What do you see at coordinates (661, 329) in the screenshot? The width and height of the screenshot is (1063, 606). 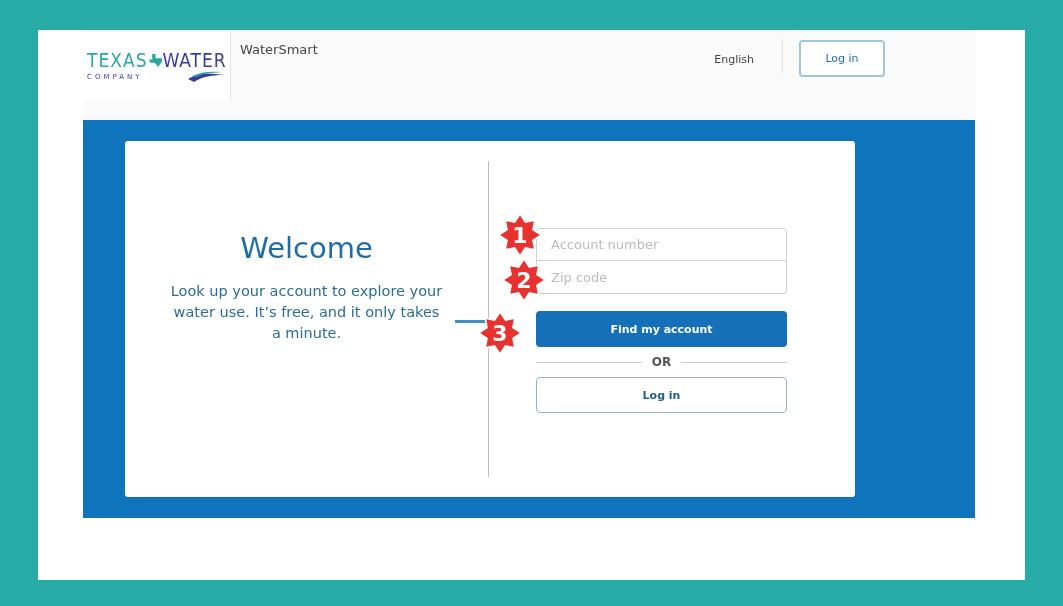 I see `find-account-button: Find my account` at bounding box center [661, 329].